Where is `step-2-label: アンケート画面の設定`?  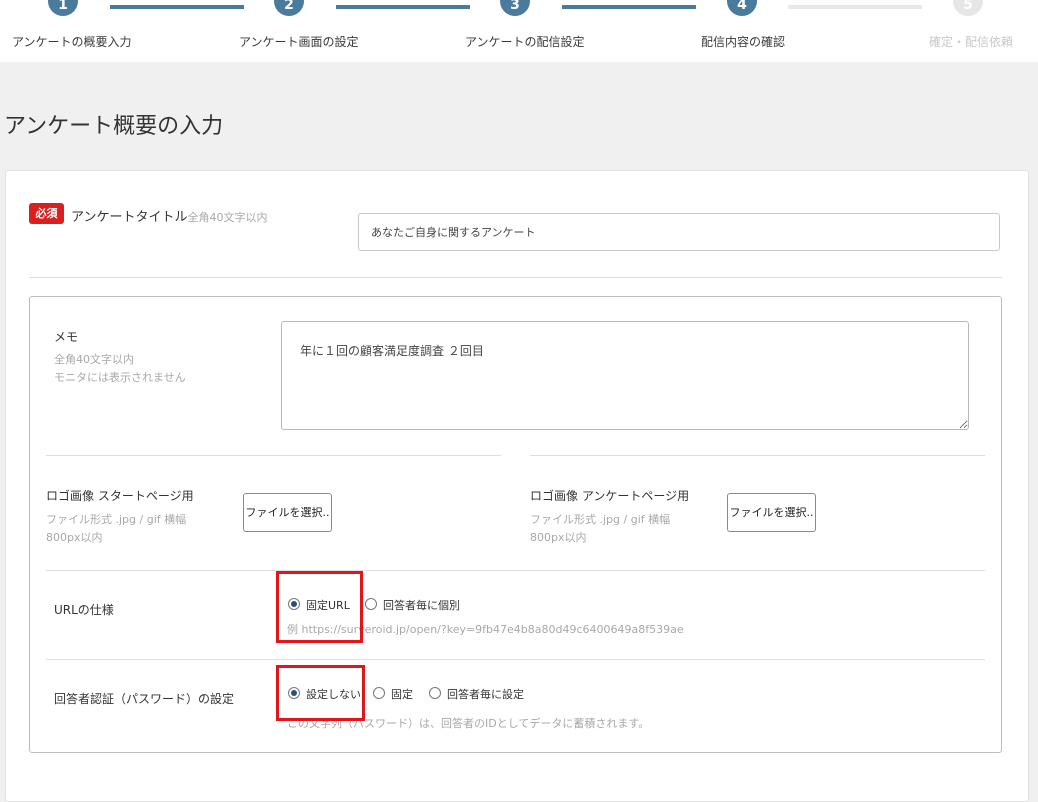
step-2-label: アンケート画面の設定 is located at coordinates (299, 41).